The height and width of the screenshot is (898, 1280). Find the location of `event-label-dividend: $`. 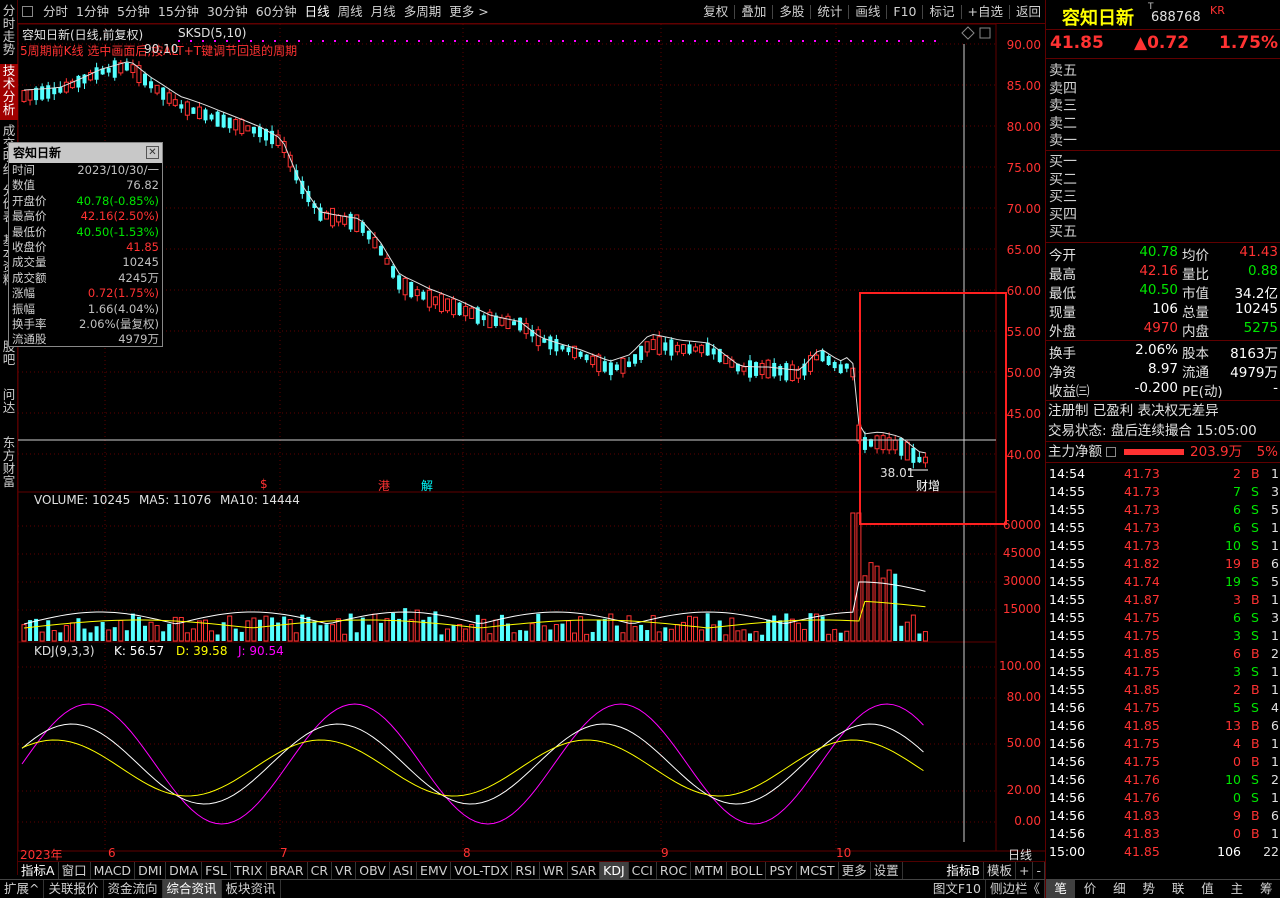

event-label-dividend: $ is located at coordinates (264, 484).